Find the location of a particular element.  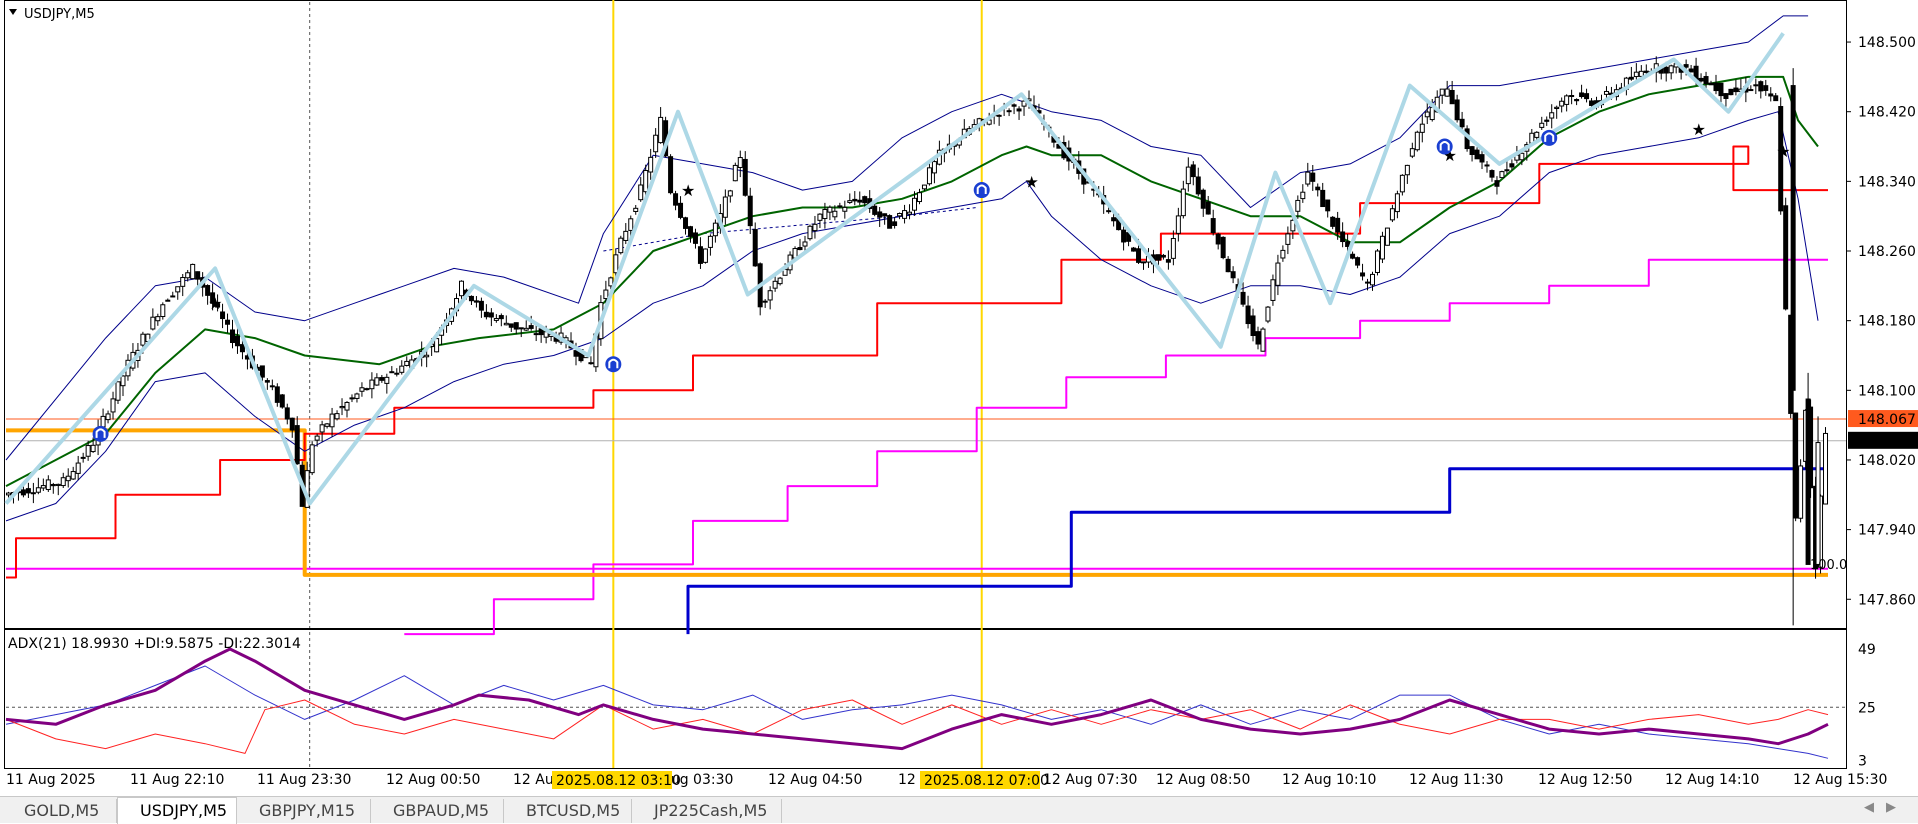

tab-gold-m5: GOLD,M5 is located at coordinates (59, 811).